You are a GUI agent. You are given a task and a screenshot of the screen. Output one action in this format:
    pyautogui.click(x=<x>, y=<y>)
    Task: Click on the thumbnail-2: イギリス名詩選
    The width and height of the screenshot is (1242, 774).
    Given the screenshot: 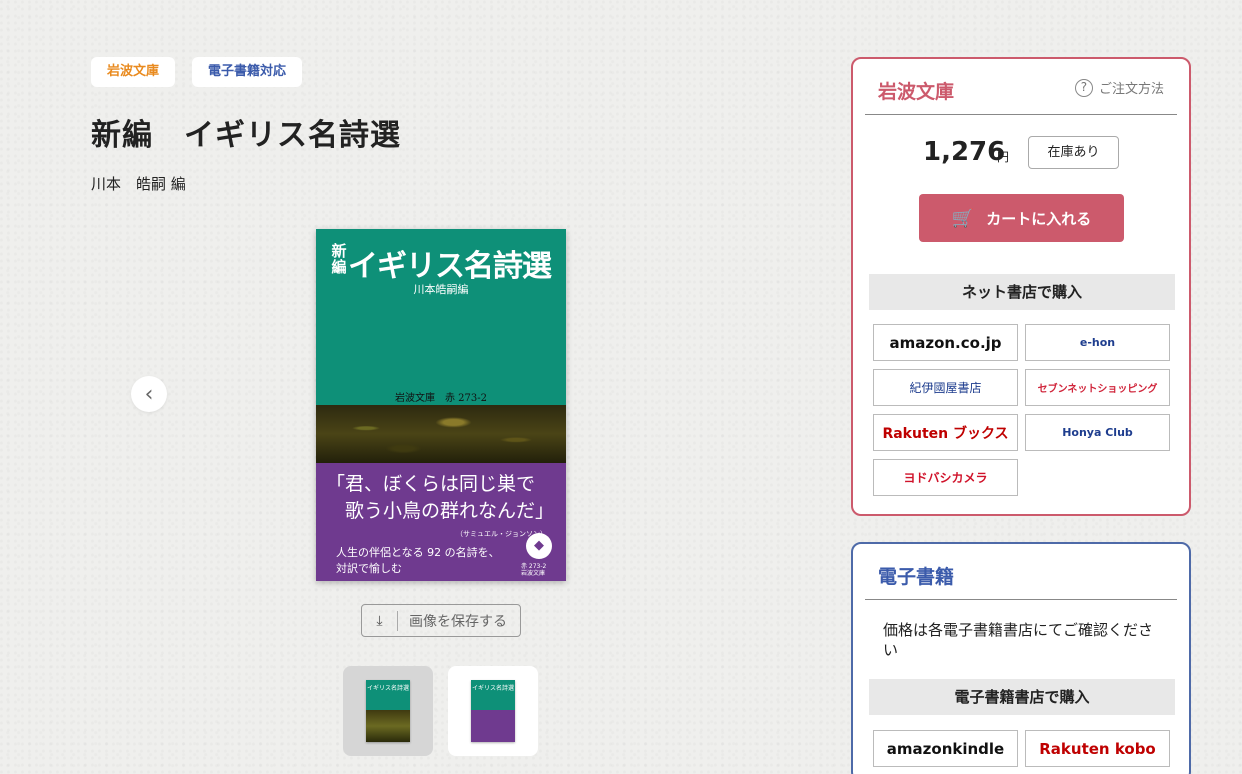 What is the action you would take?
    pyautogui.click(x=493, y=711)
    